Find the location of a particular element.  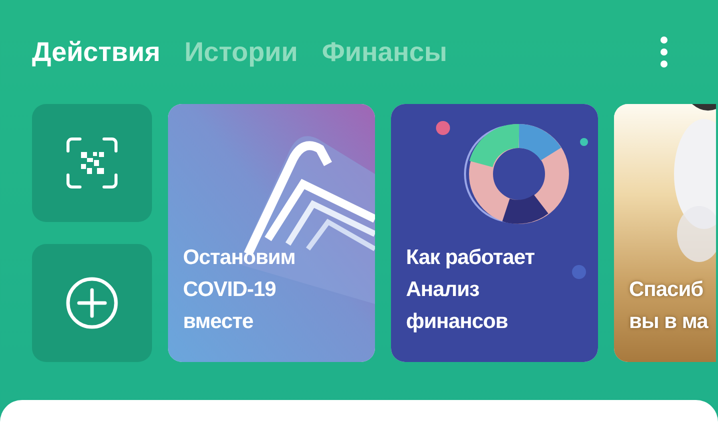

add-button is located at coordinates (92, 303).